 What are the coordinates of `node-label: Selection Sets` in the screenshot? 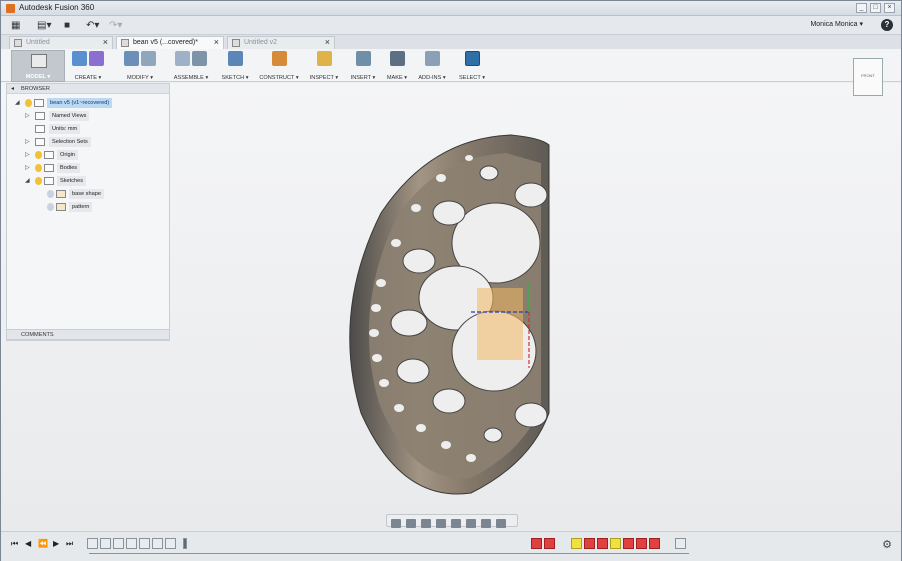 It's located at (70, 142).